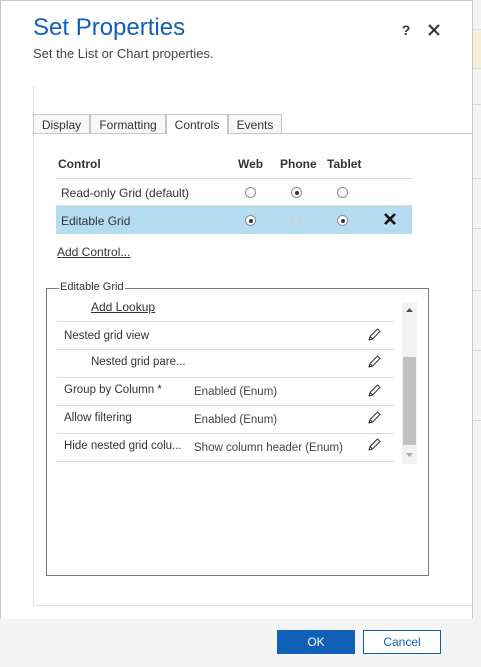 The height and width of the screenshot is (667, 481). Describe the element at coordinates (298, 164) in the screenshot. I see `header-phone: Phone` at that location.